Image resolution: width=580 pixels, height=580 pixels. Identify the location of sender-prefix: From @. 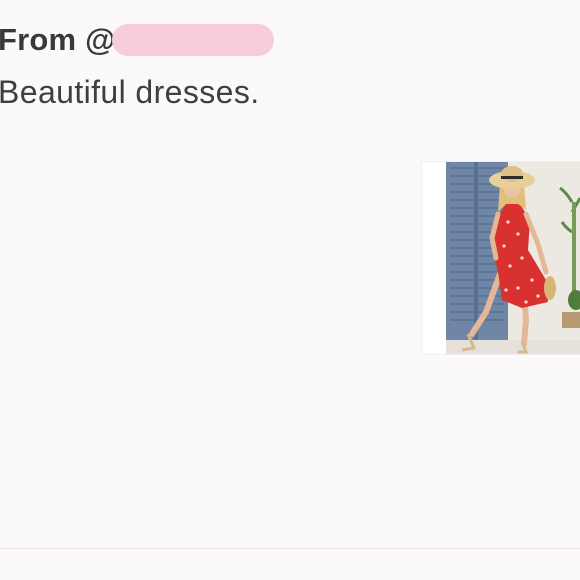
(58, 39).